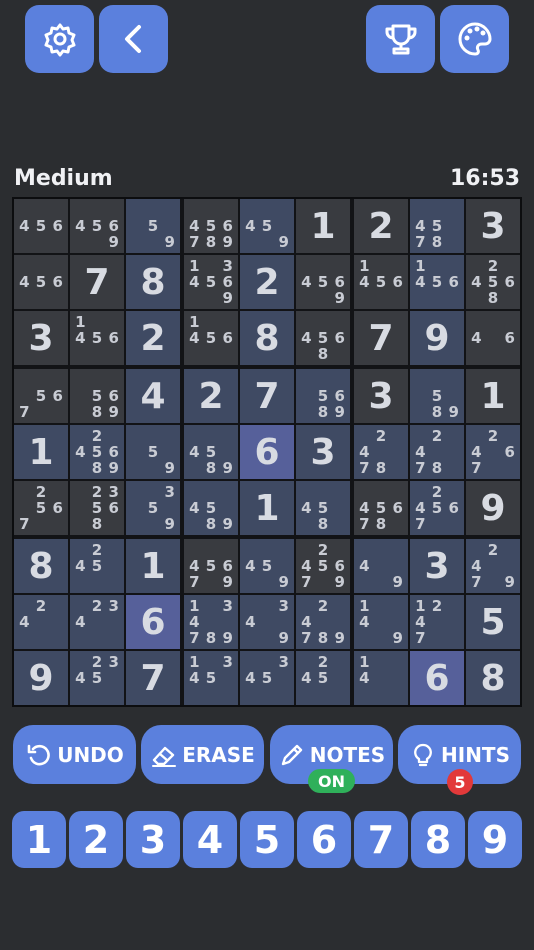 The height and width of the screenshot is (950, 534). What do you see at coordinates (381, 452) in the screenshot?
I see `sudoku-cell-r5c7: 2478` at bounding box center [381, 452].